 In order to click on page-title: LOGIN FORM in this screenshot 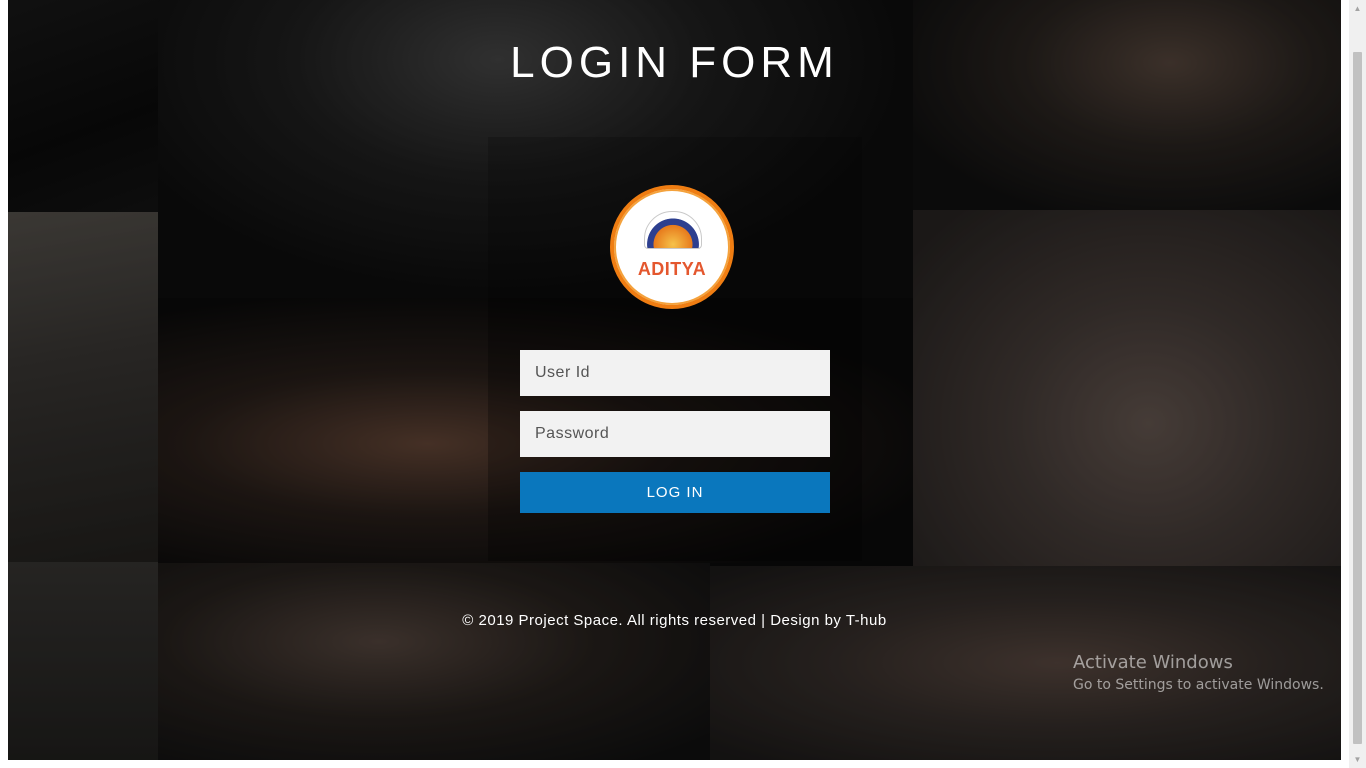, I will do `click(674, 62)`.